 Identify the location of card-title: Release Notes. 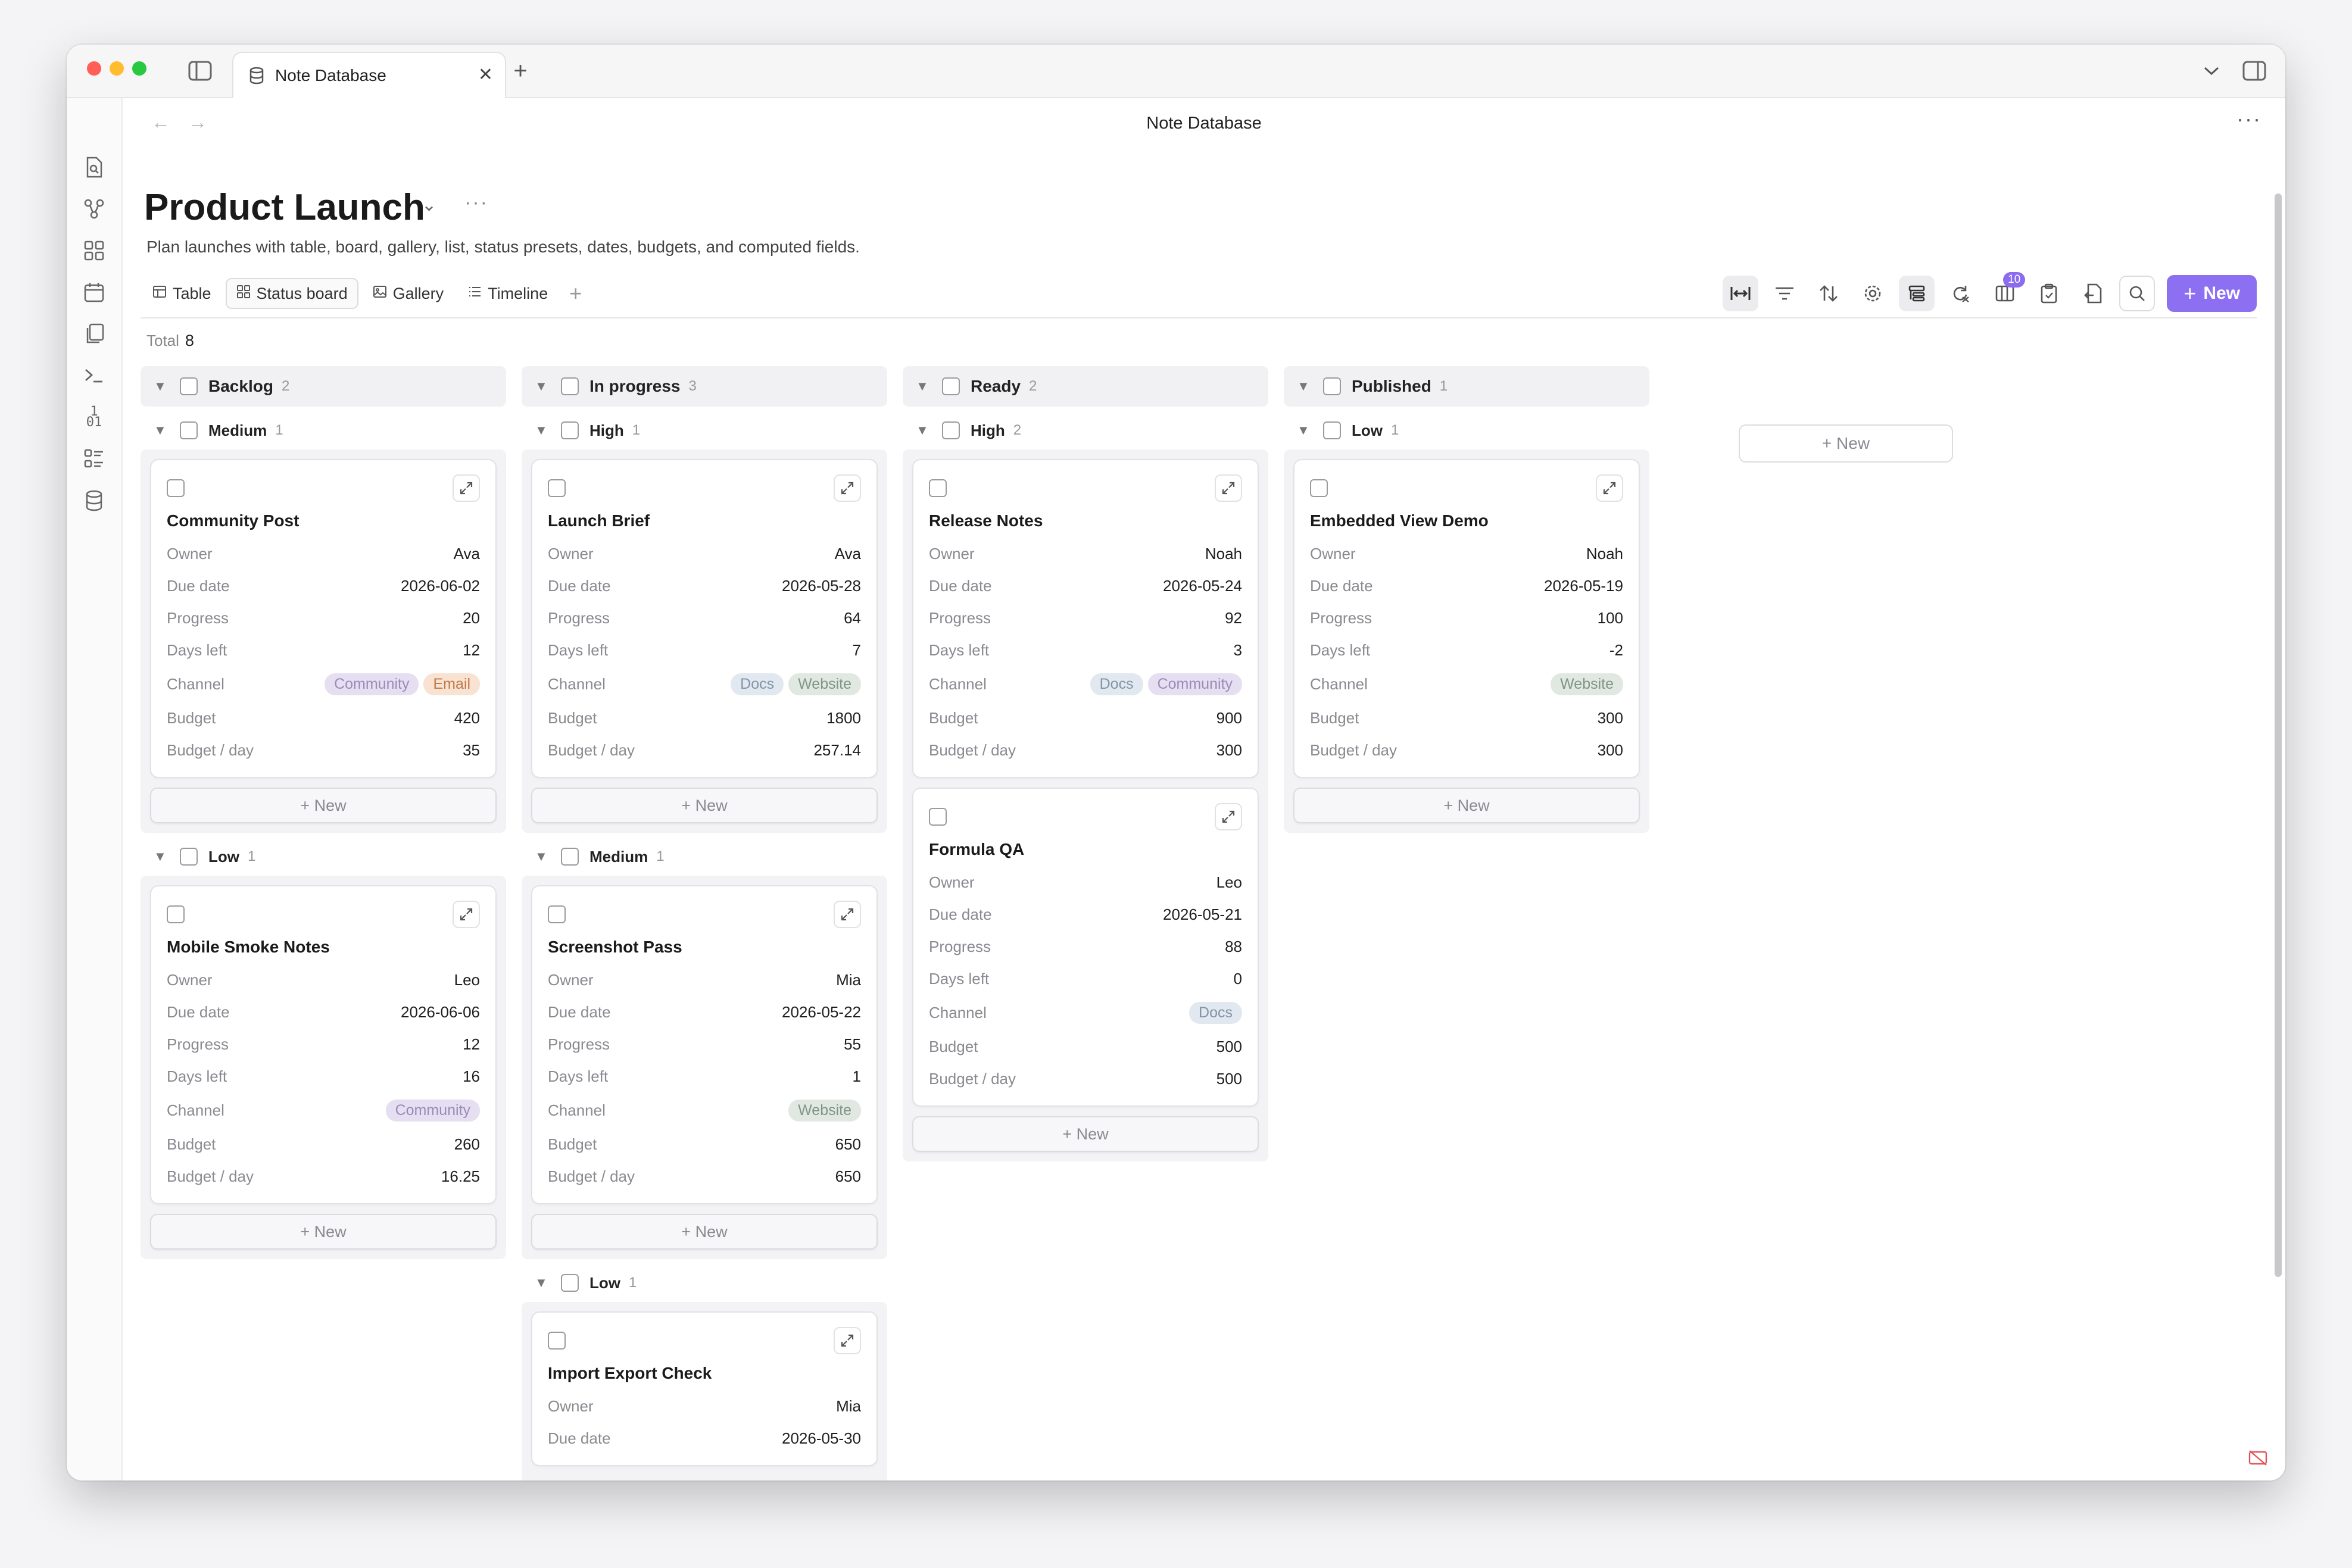
(1085, 520).